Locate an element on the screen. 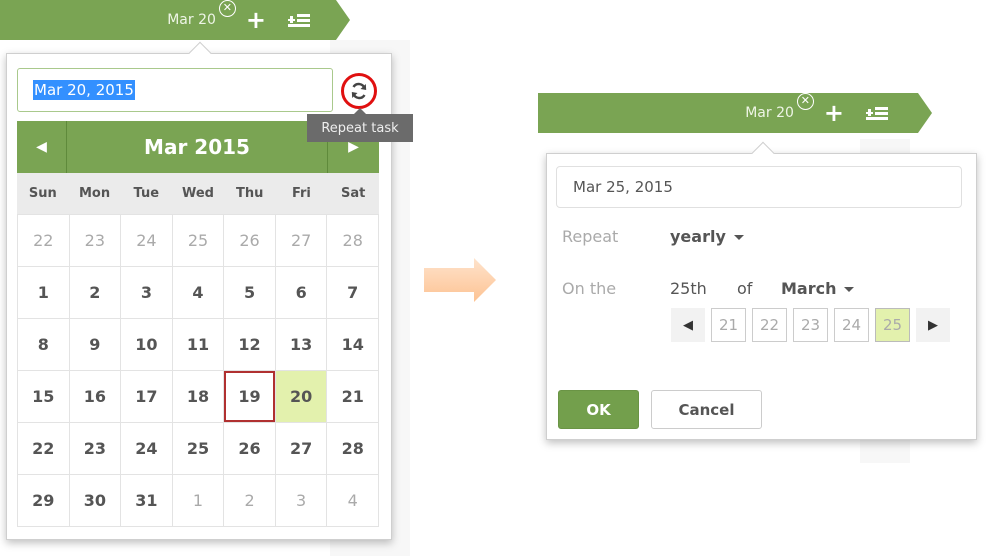 The height and width of the screenshot is (556, 995). calendar-title: Mar 2015 is located at coordinates (197, 147).